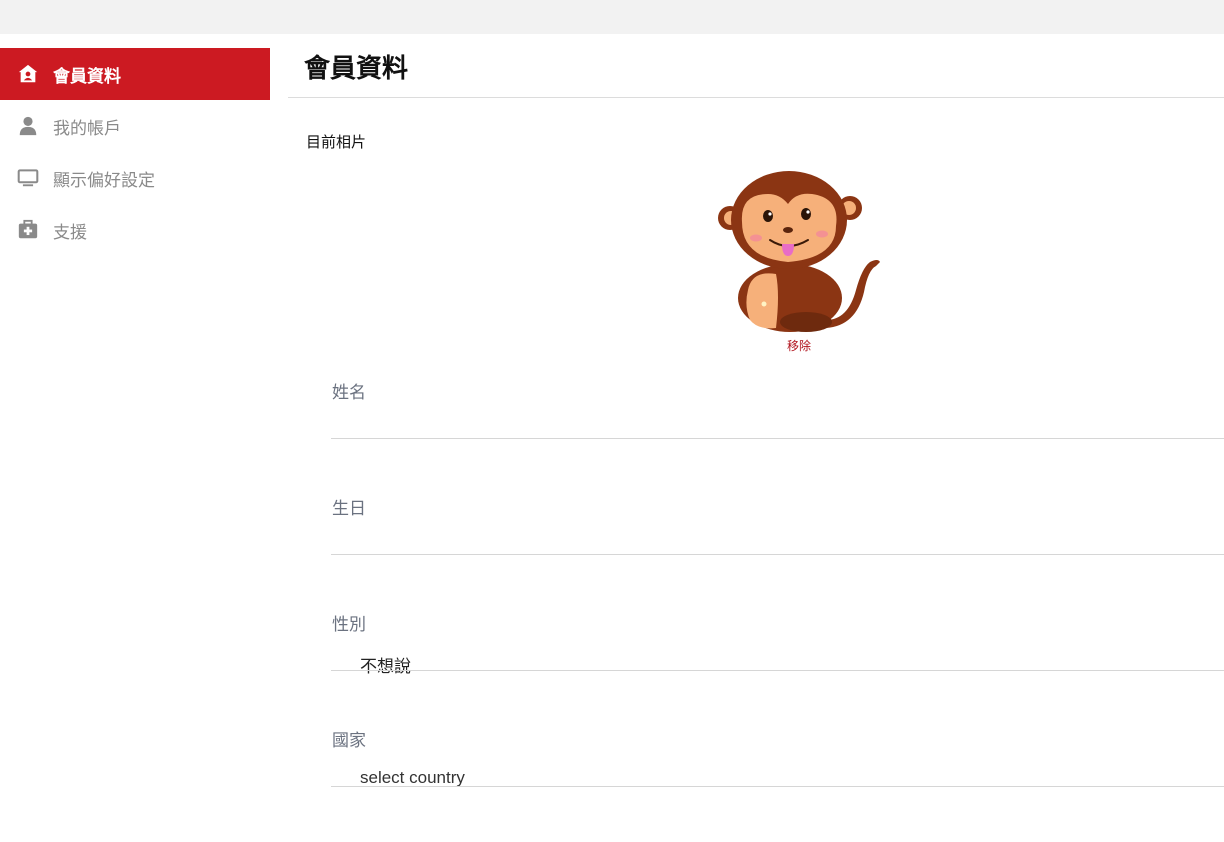  I want to click on gender-field: 性別 不想說, so click(777, 668).